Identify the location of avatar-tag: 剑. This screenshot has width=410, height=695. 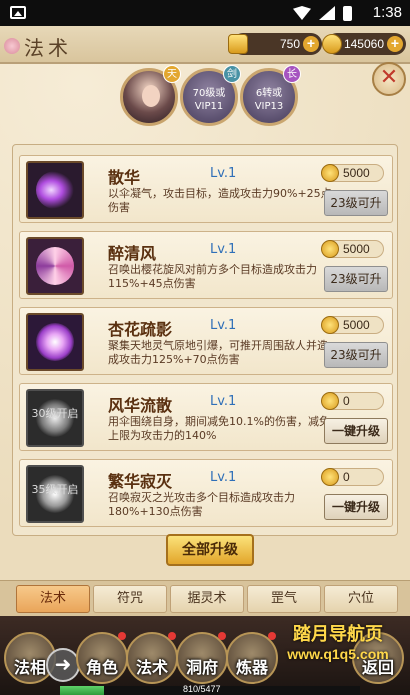
(232, 74).